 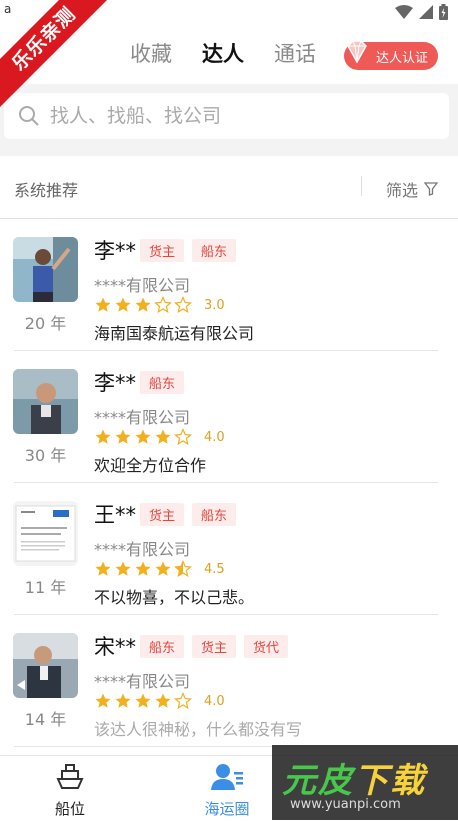 What do you see at coordinates (229, 187) in the screenshot?
I see `filter-bar: 系统推荐 筛选` at bounding box center [229, 187].